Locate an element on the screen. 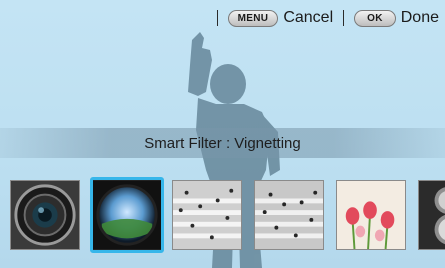 The width and height of the screenshot is (445, 268). done-button: OK Done is located at coordinates (396, 18).